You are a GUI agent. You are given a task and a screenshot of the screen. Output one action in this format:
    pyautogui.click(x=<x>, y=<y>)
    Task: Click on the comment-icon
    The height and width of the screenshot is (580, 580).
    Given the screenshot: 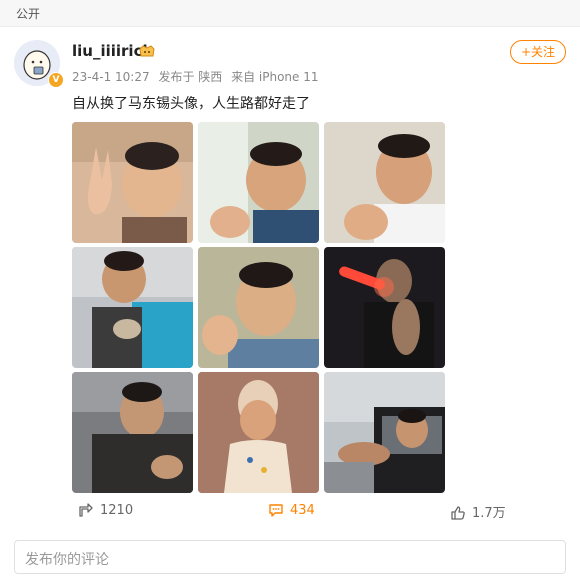 What is the action you would take?
    pyautogui.click(x=276, y=510)
    